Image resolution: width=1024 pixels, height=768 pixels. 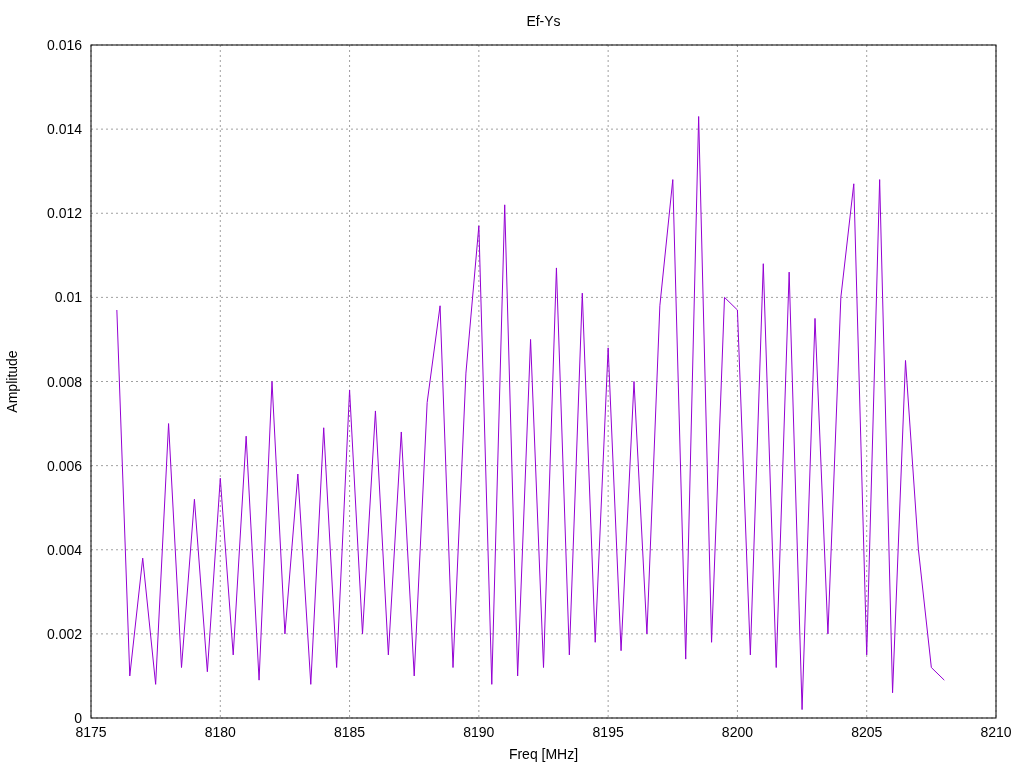 I want to click on y-tick-label: 0.01, so click(x=68, y=297).